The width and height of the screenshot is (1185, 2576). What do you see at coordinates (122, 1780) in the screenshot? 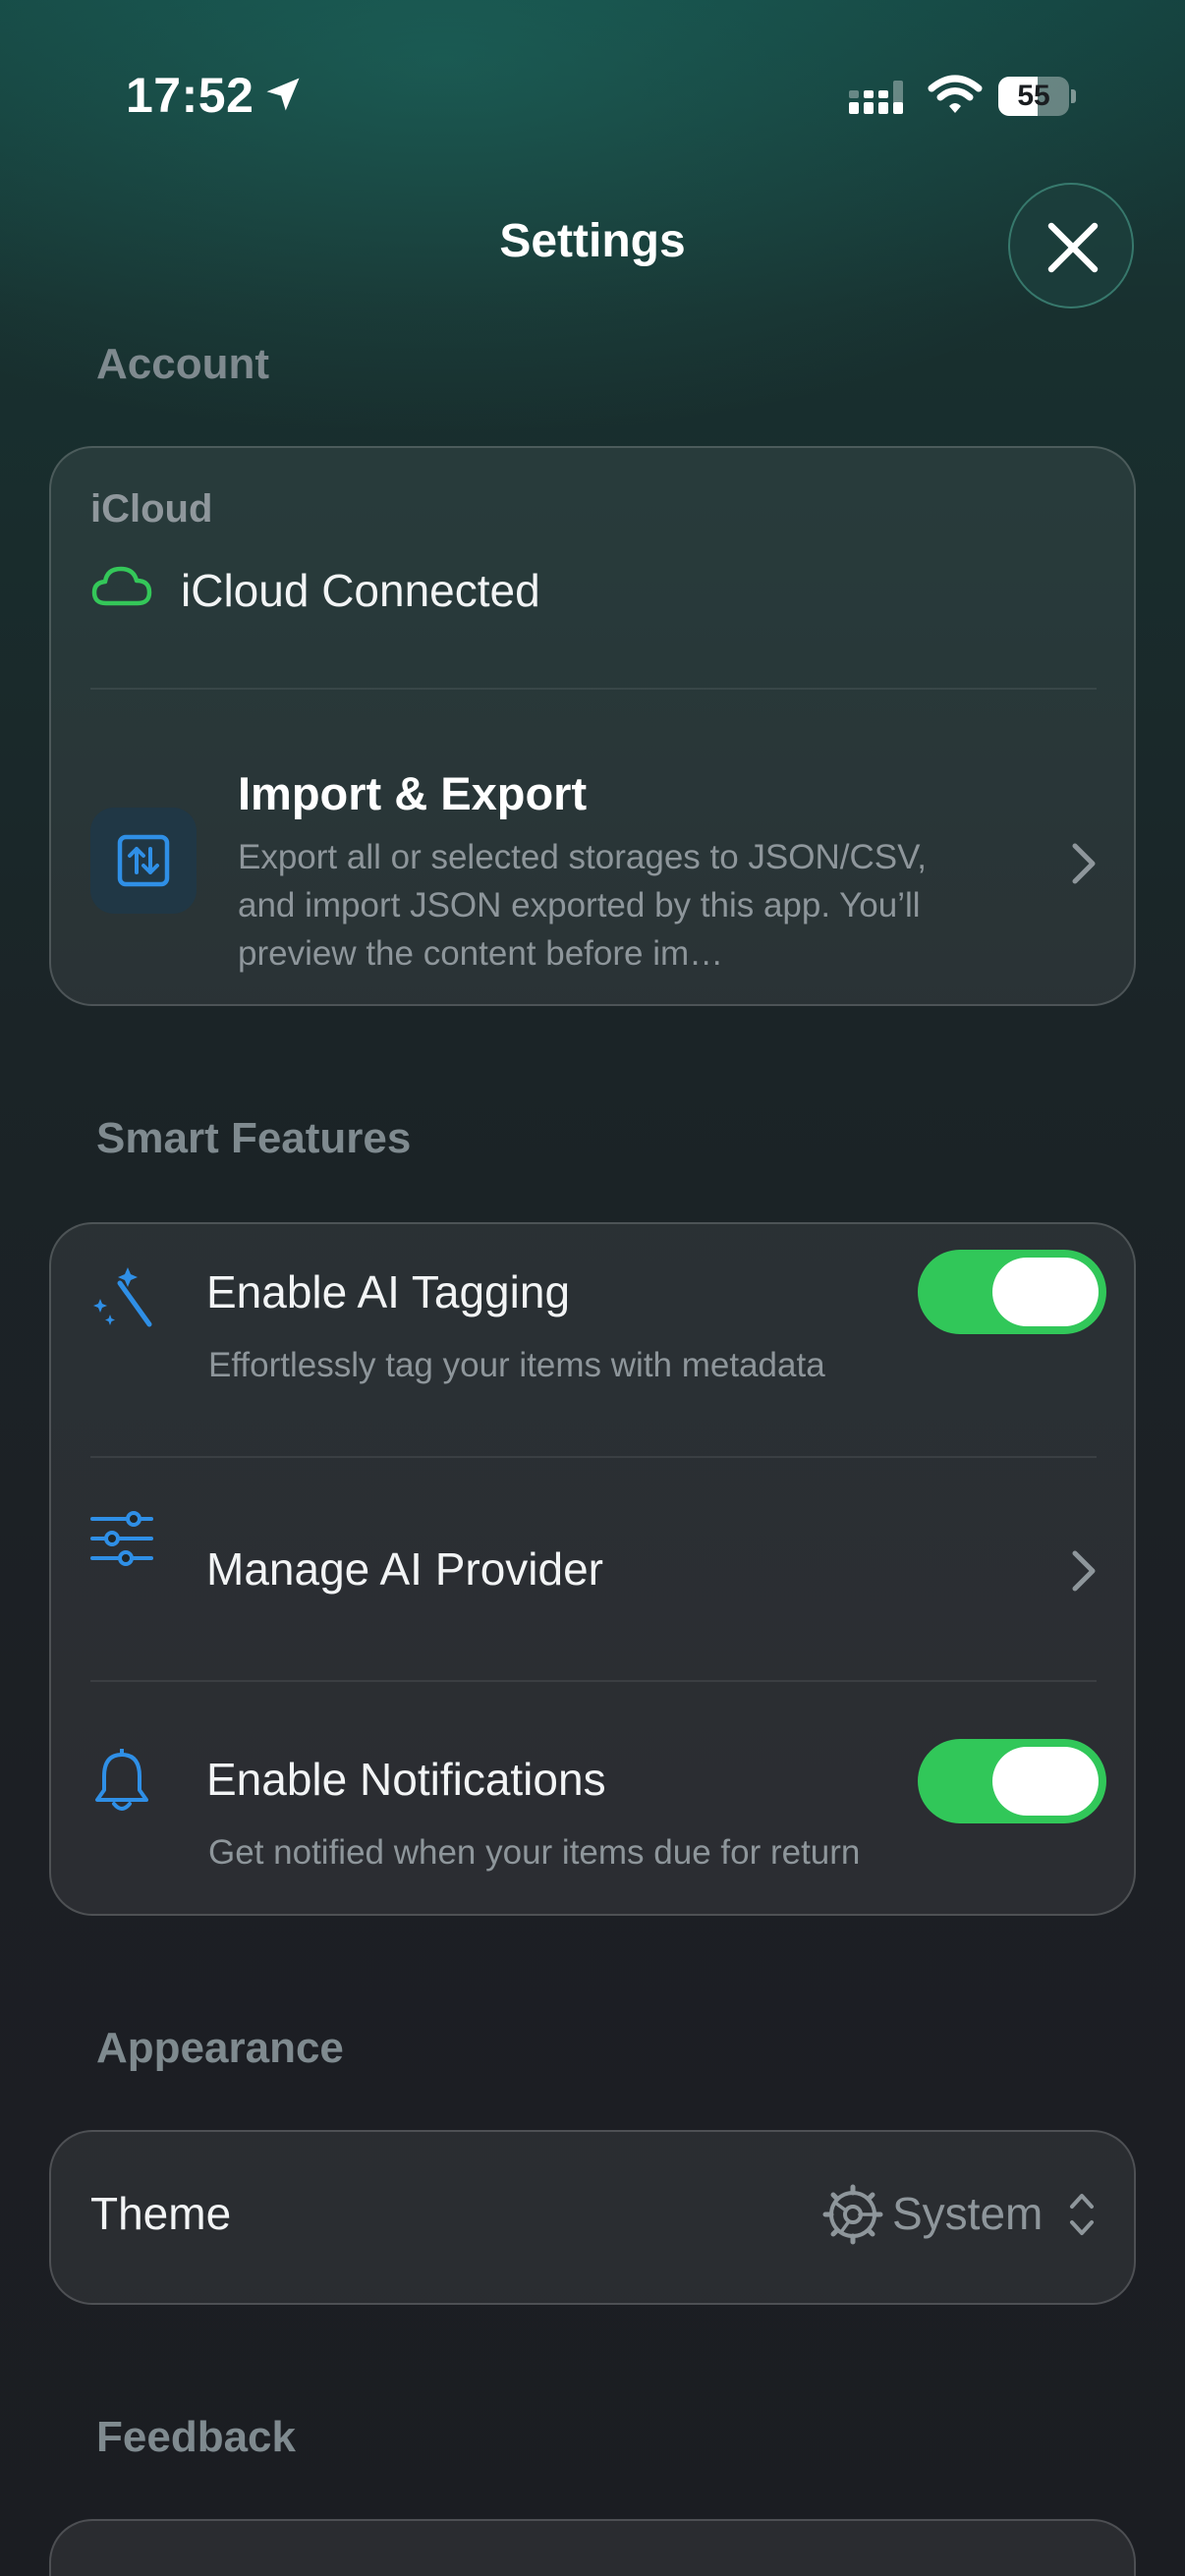
I see `bell-icon` at bounding box center [122, 1780].